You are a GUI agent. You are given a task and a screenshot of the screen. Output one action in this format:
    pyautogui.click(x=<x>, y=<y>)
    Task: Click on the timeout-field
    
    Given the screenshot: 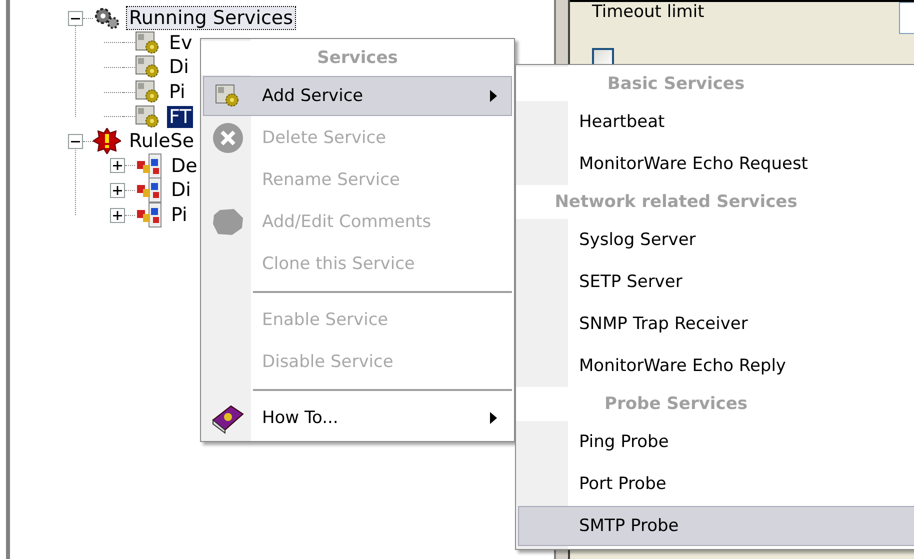 What is the action you would take?
    pyautogui.click(x=906, y=18)
    